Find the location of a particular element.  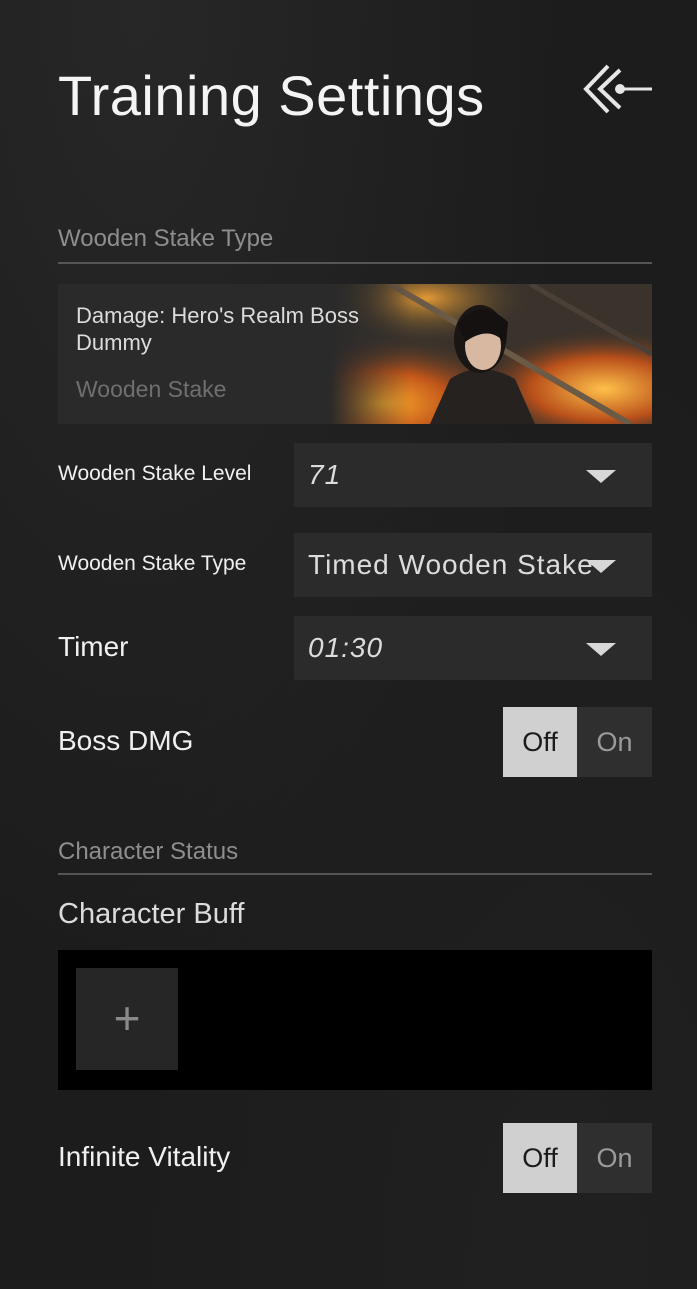

boss-dmg-off-option: Off is located at coordinates (540, 742).